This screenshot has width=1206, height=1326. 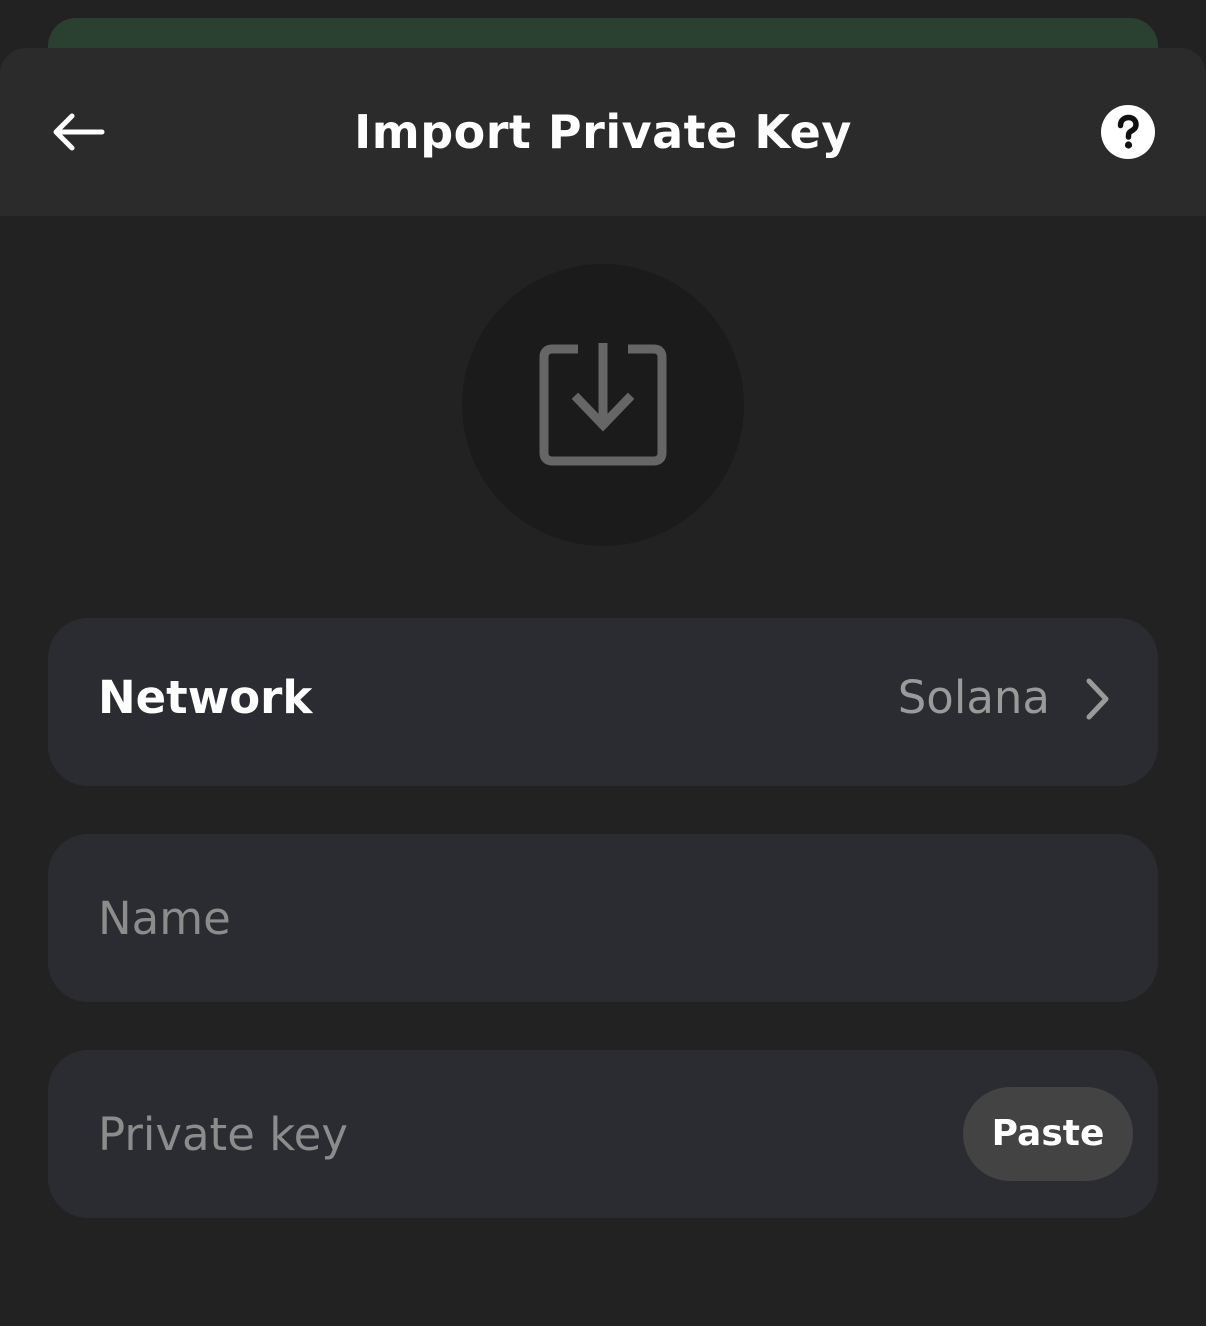 I want to click on back-button, so click(x=78, y=132).